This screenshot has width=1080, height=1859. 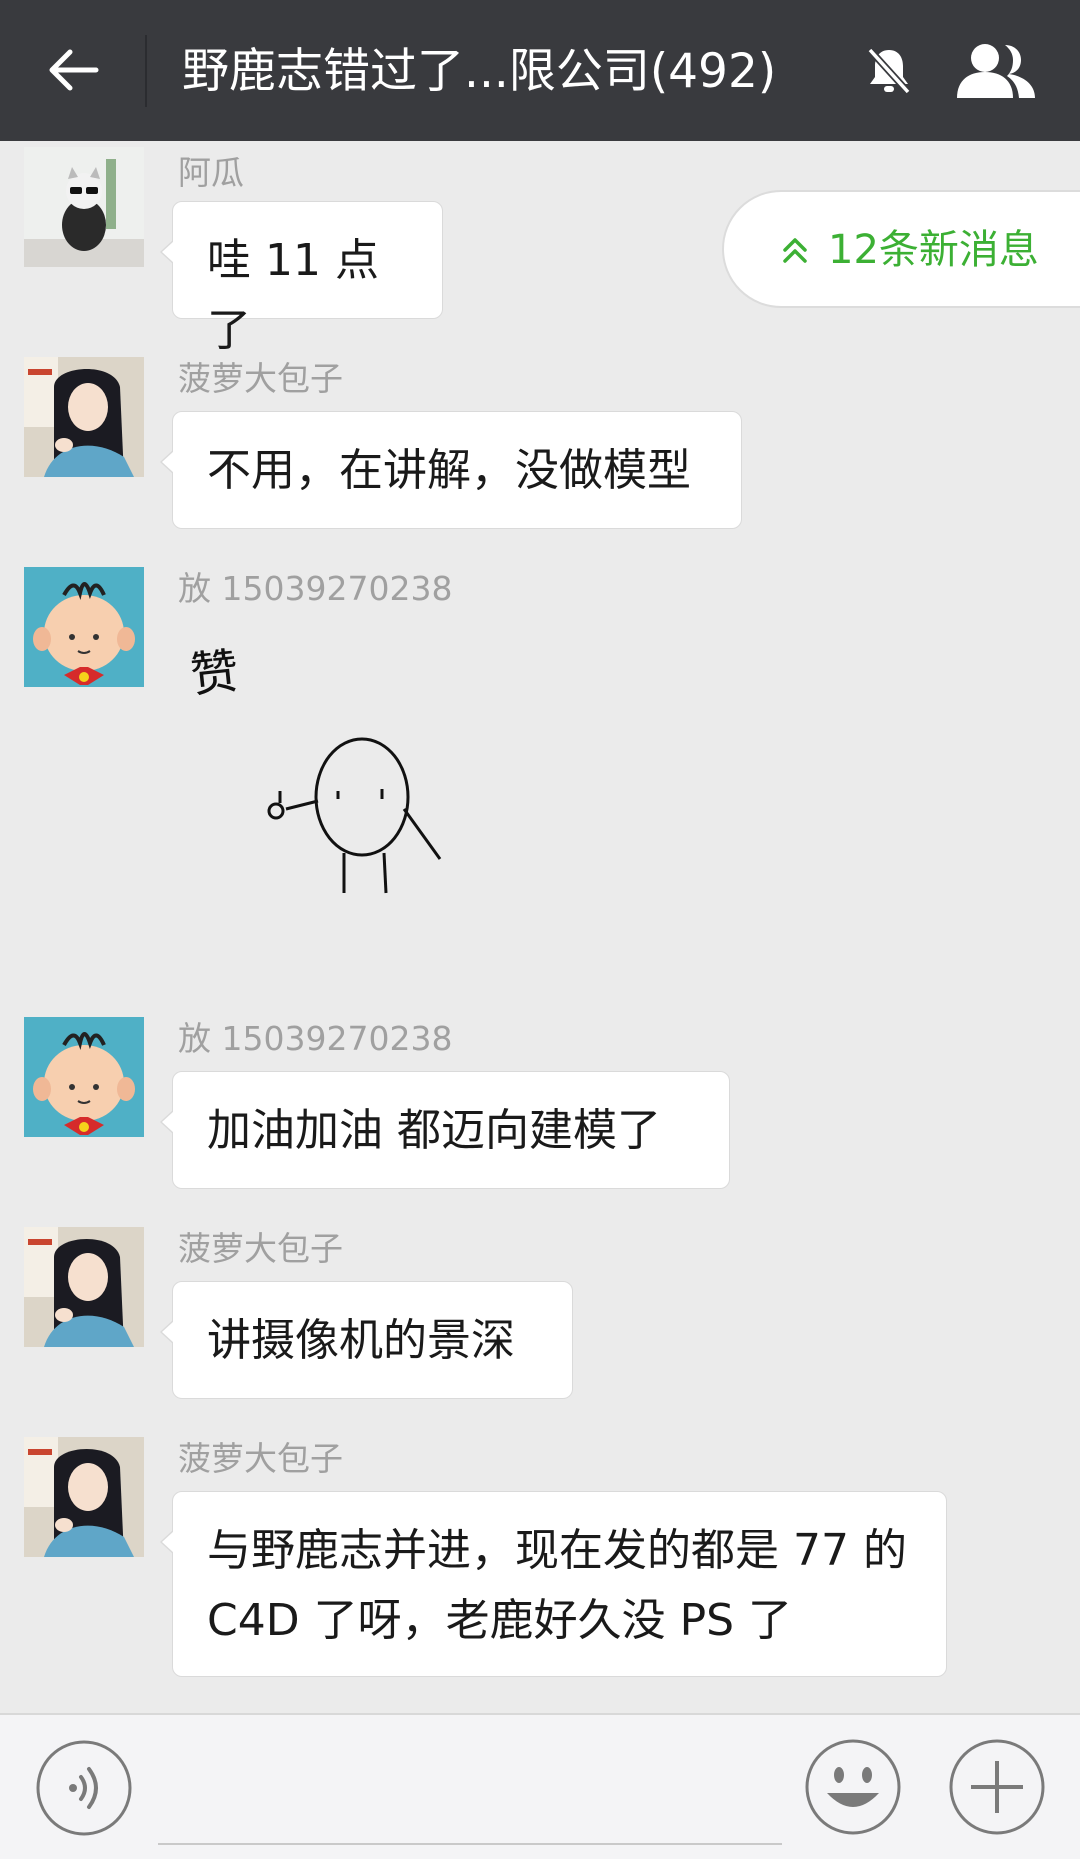 I want to click on top-bar: 野鹿志错过了...限公司(492), so click(x=540, y=70).